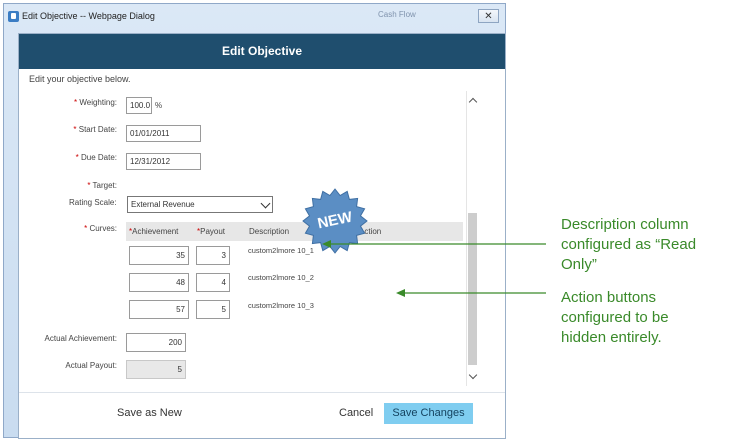 The width and height of the screenshot is (732, 441). What do you see at coordinates (434, 244) in the screenshot?
I see `description-arrow` at bounding box center [434, 244].